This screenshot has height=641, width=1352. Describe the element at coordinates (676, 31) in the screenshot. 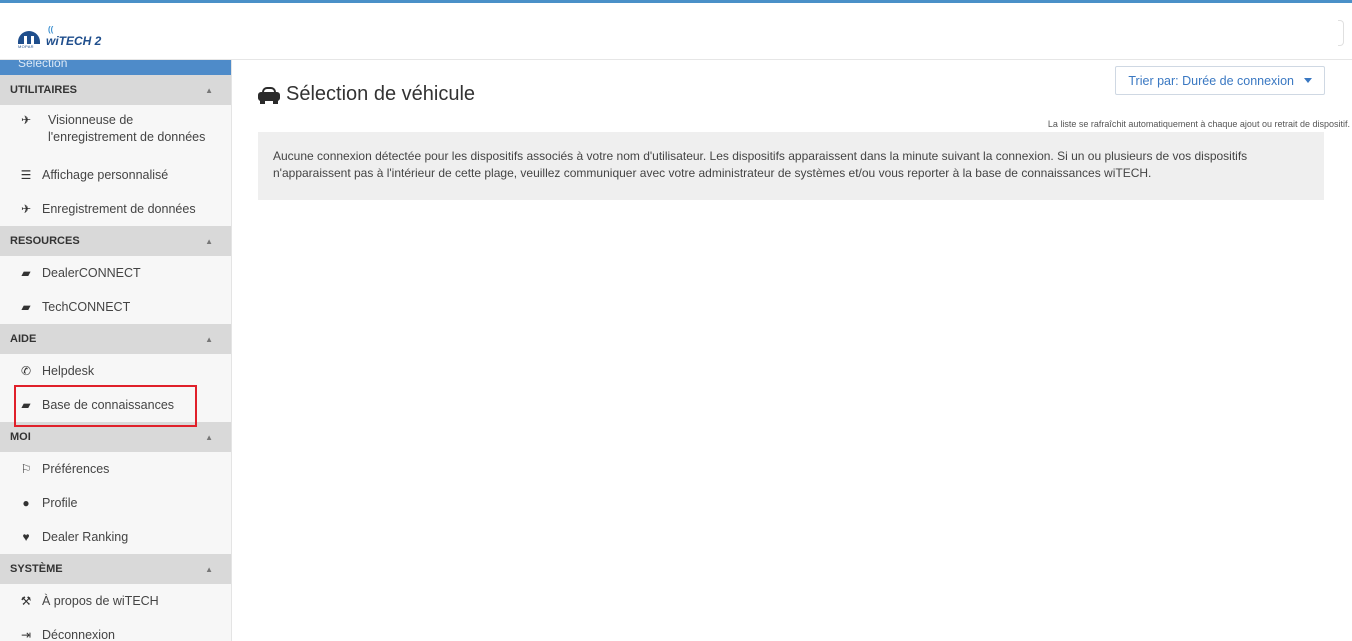

I see `app-header: MOPAR ((wiTECH 2` at that location.